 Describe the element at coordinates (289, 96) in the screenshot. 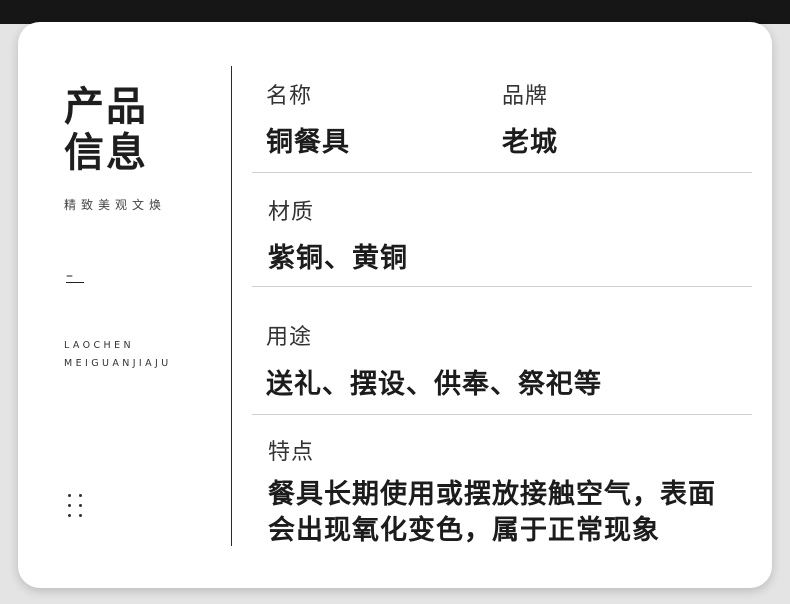

I see `name-label: 名称` at that location.